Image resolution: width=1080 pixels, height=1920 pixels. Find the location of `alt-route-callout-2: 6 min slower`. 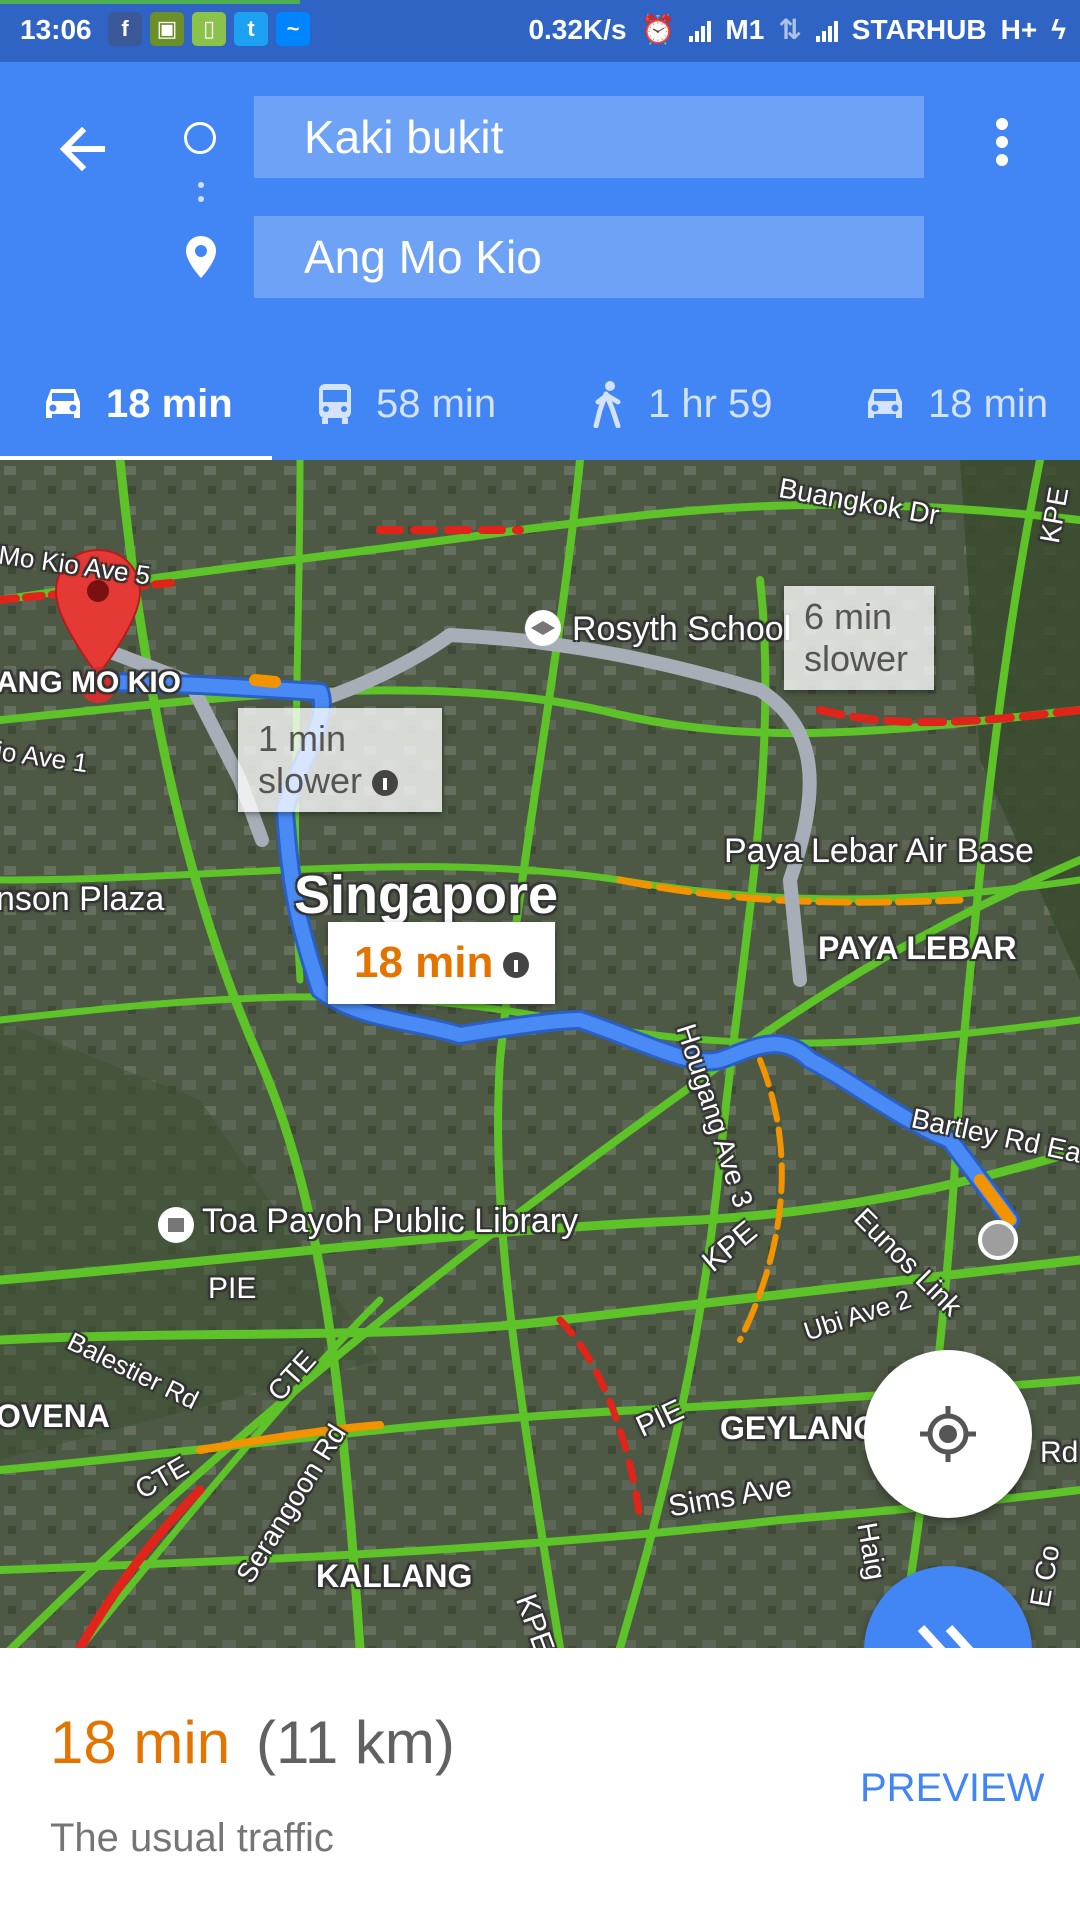

alt-route-callout-2: 6 min slower is located at coordinates (859, 638).